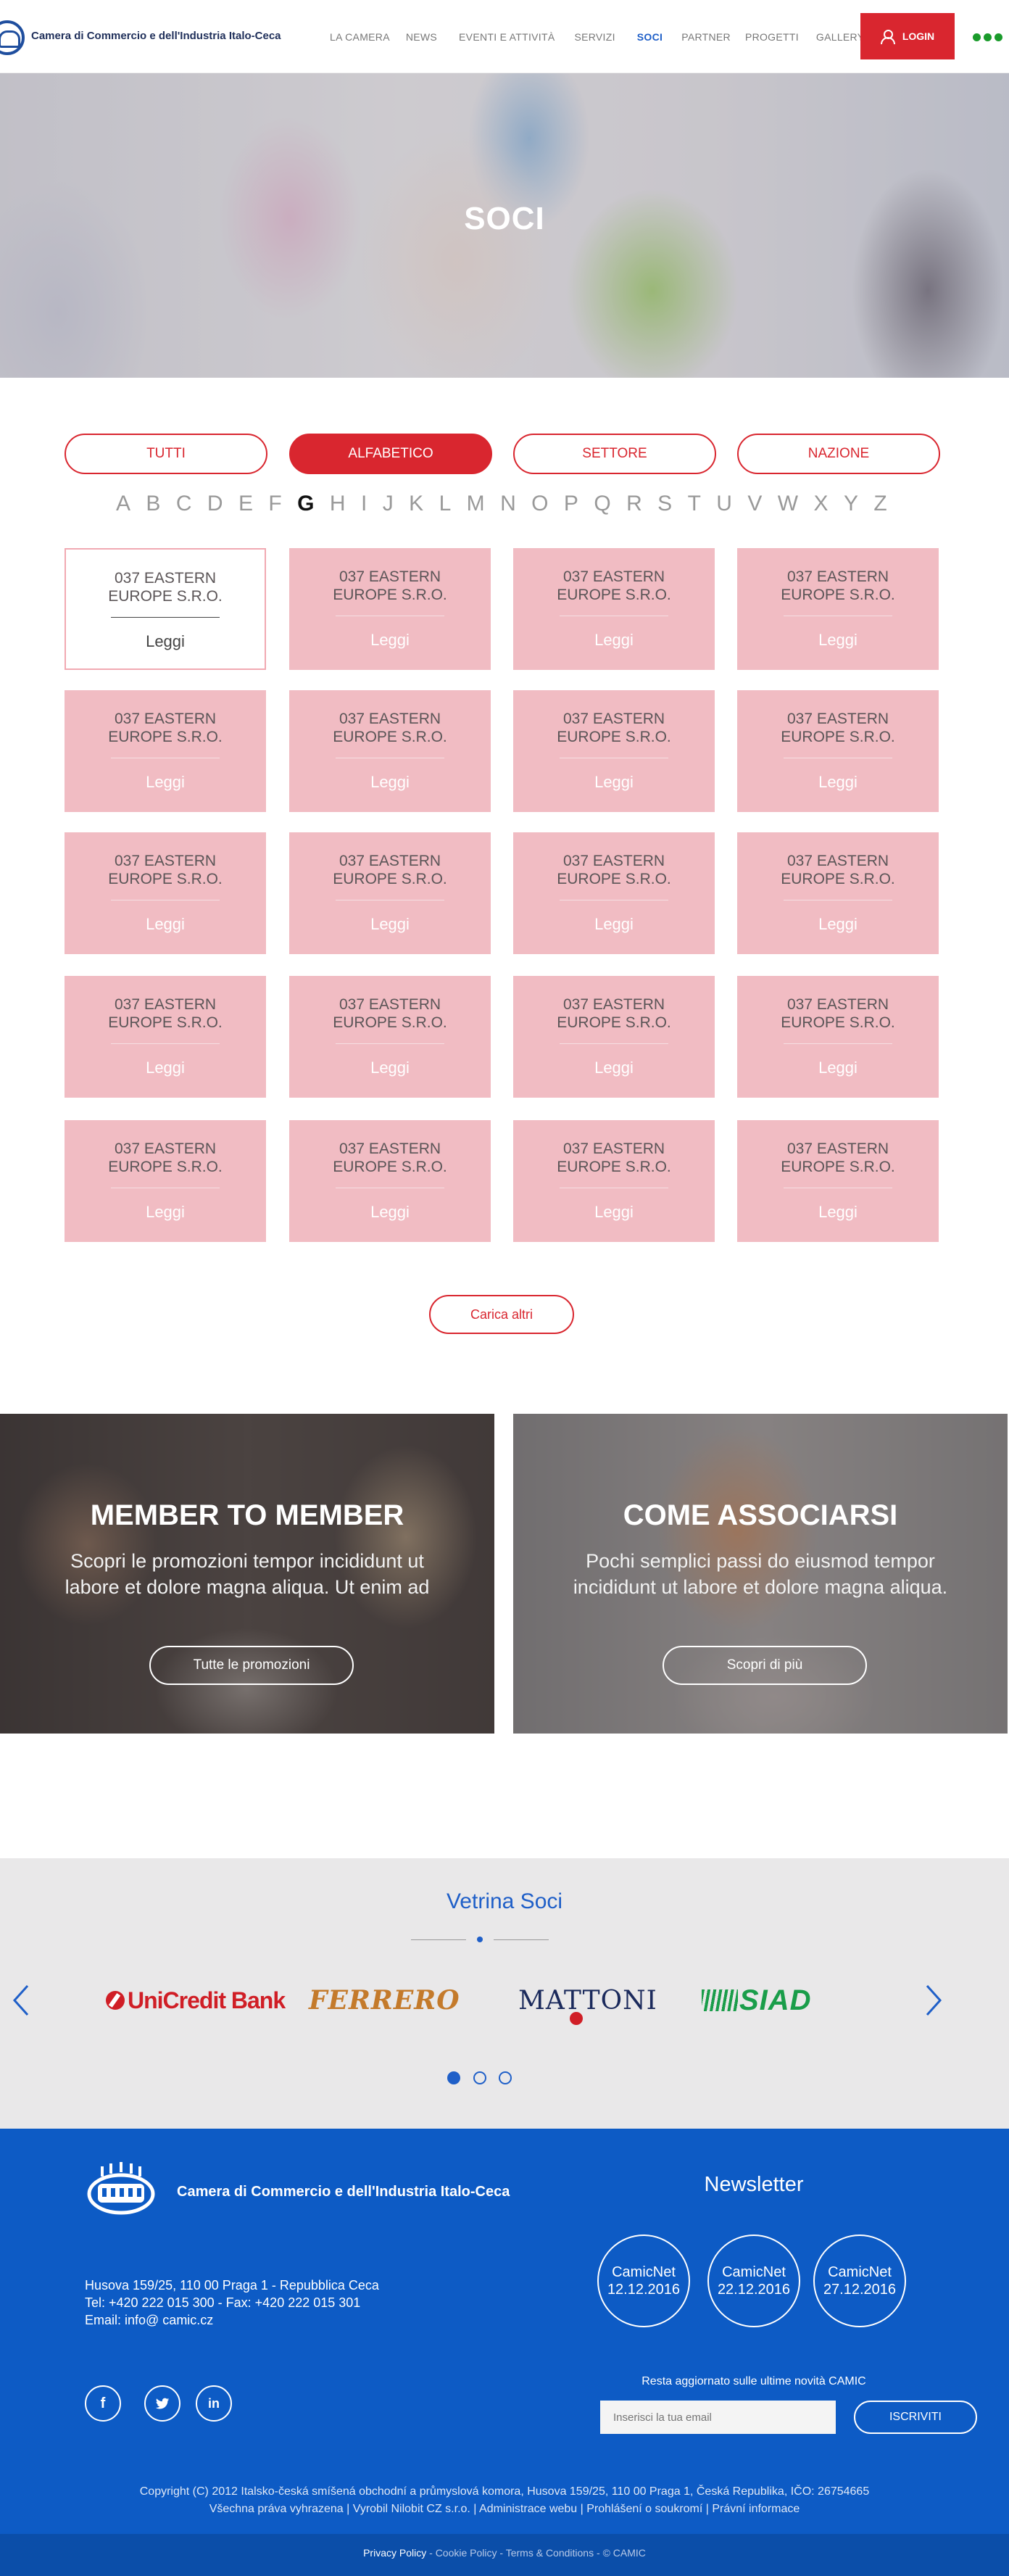  I want to click on letter-v: V, so click(754, 504).